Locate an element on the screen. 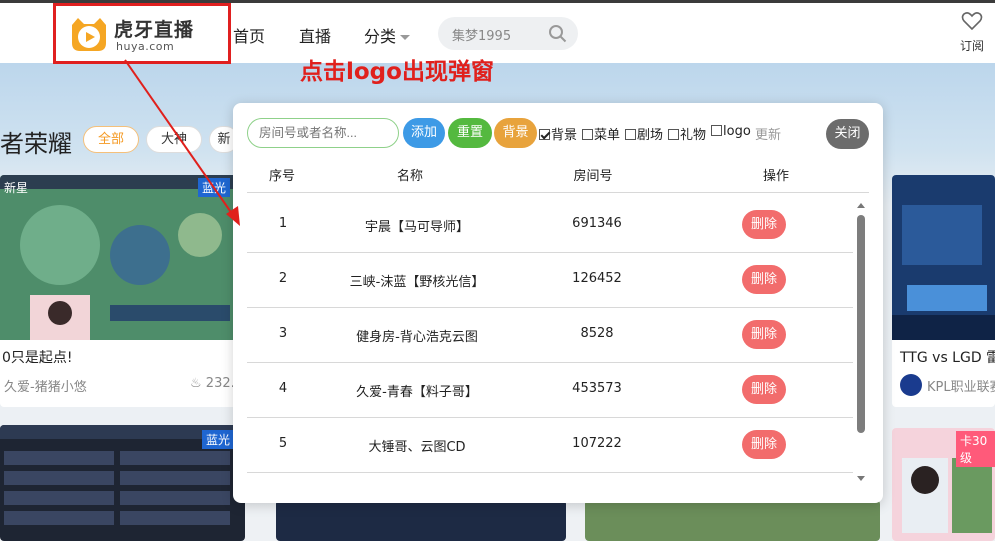  live-card-2: TTG vs LGD 雷 KPL职业联赛 is located at coordinates (943, 291).